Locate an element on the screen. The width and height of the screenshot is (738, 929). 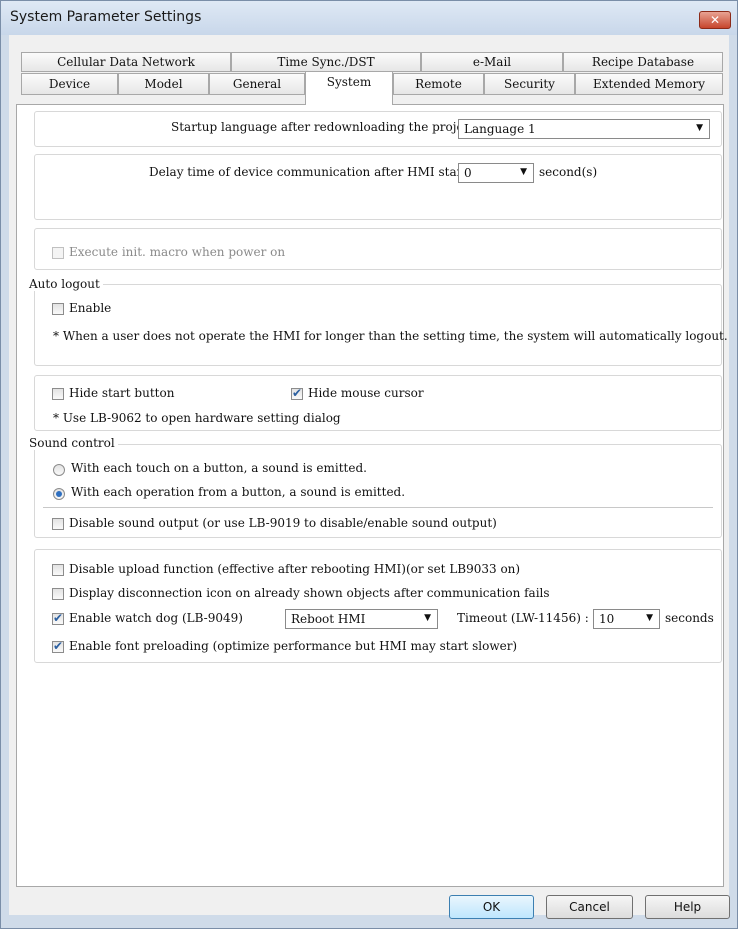
disable-sound-checkbox is located at coordinates (58, 524).